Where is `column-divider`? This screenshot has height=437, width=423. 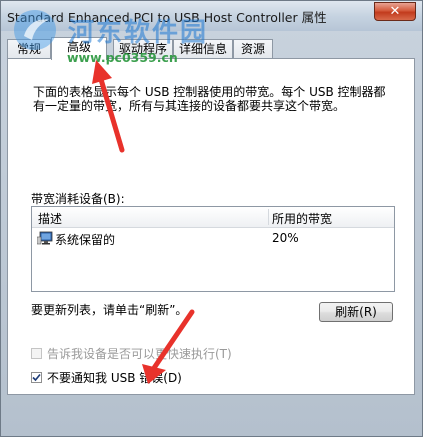 column-divider is located at coordinates (268, 217).